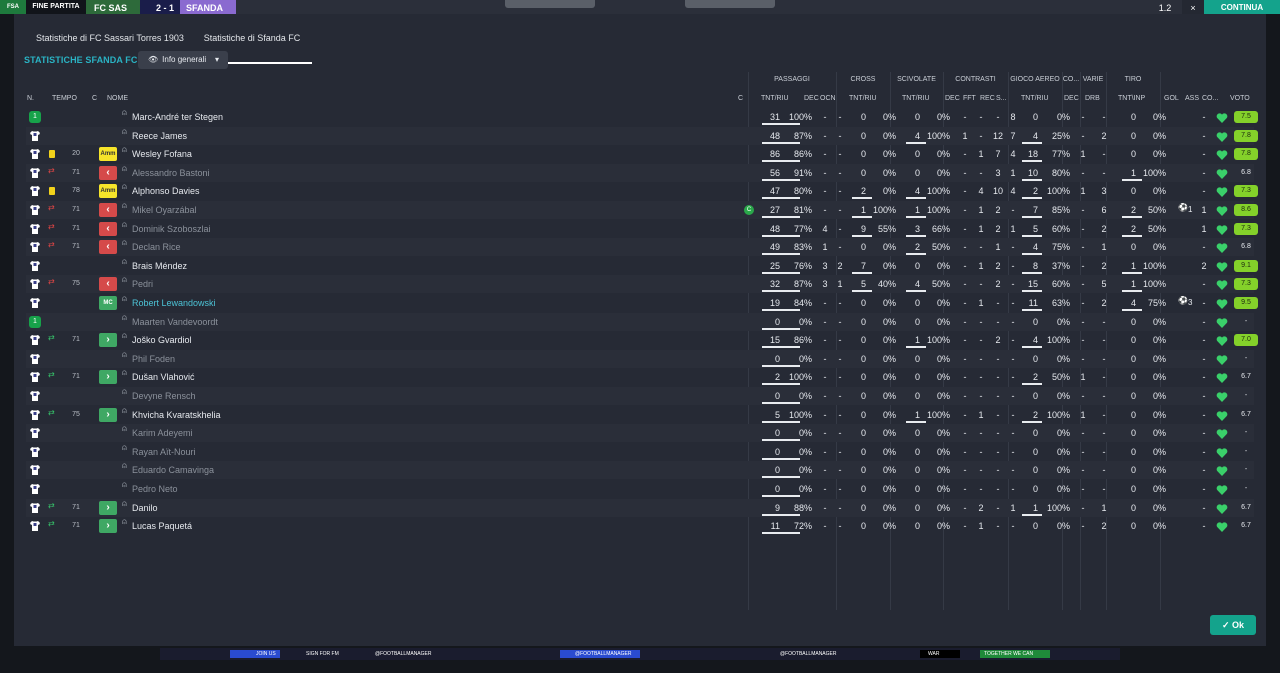  Describe the element at coordinates (64, 98) in the screenshot. I see `col-tempo: TEMPO` at that location.